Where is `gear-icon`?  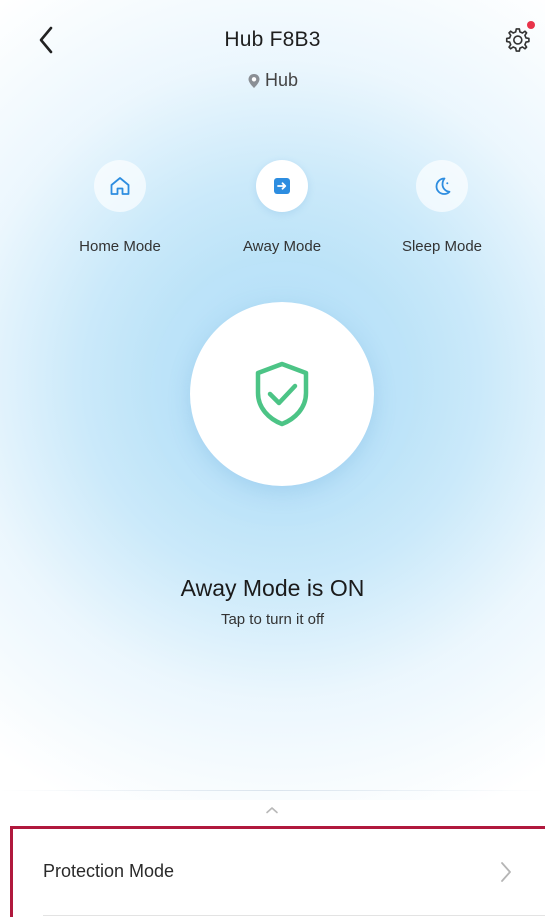
gear-icon is located at coordinates (517, 40).